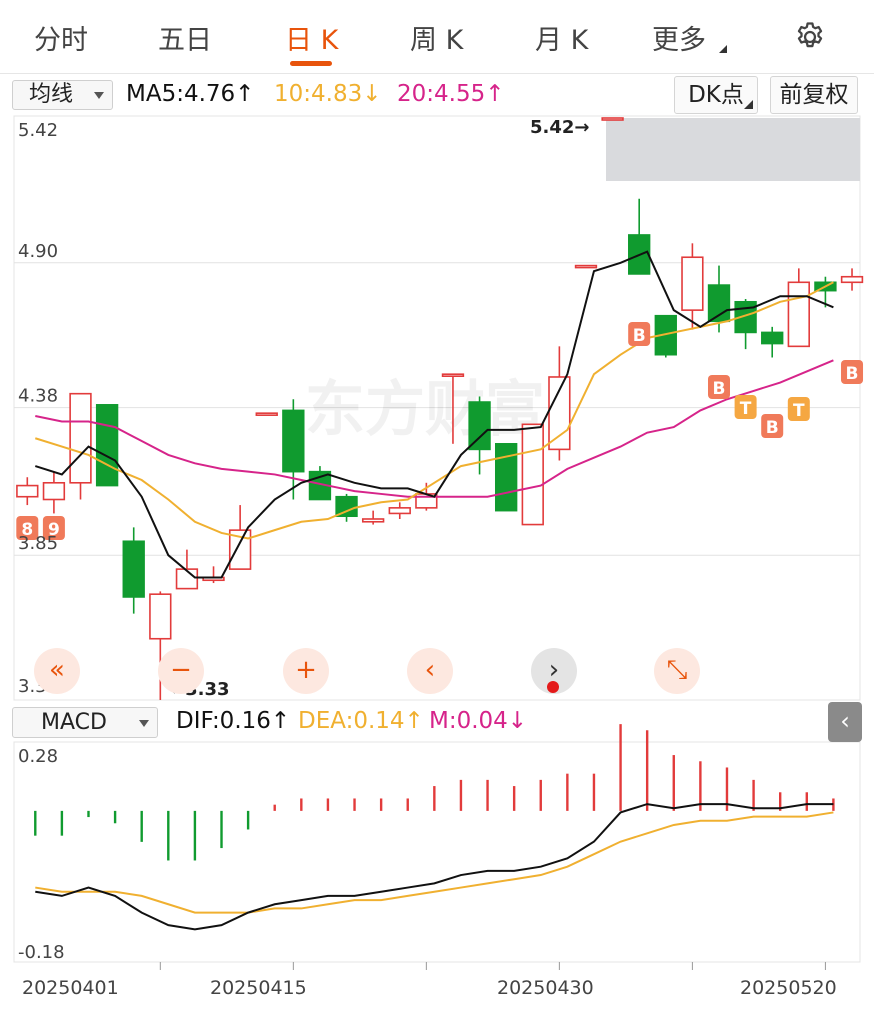 Image resolution: width=874 pixels, height=1024 pixels. I want to click on macd-axis-label: -0.18, so click(41, 952).